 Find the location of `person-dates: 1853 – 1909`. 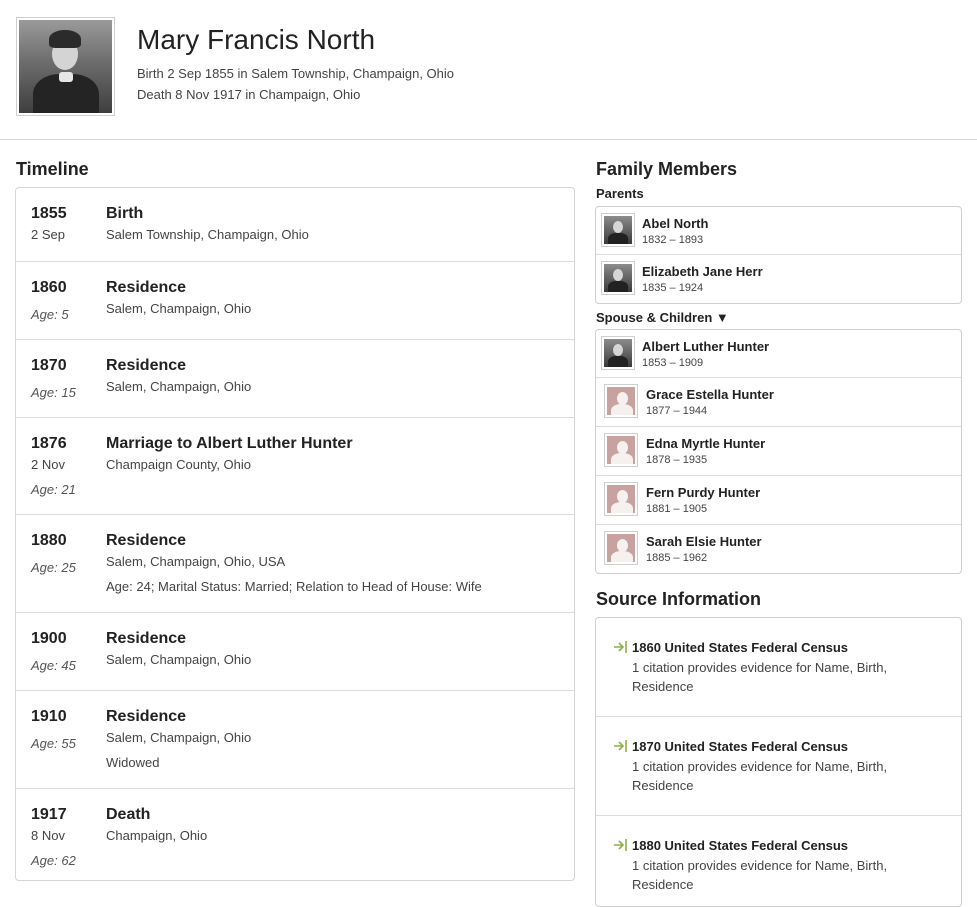

person-dates: 1853 – 1909 is located at coordinates (673, 363).